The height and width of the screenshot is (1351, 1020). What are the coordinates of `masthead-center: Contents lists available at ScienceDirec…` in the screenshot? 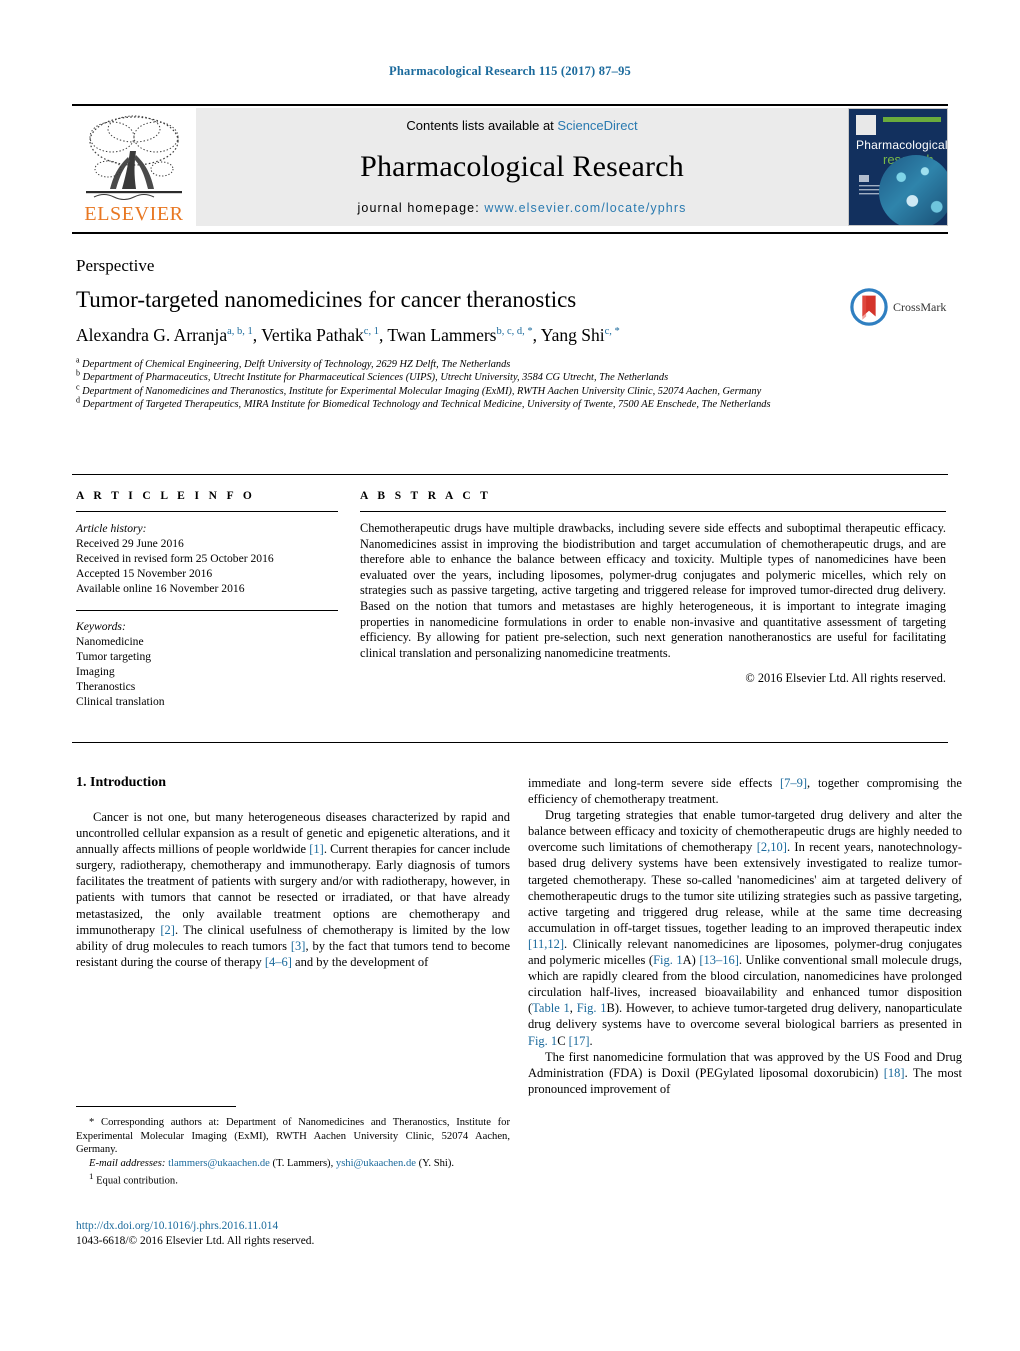 It's located at (522, 167).